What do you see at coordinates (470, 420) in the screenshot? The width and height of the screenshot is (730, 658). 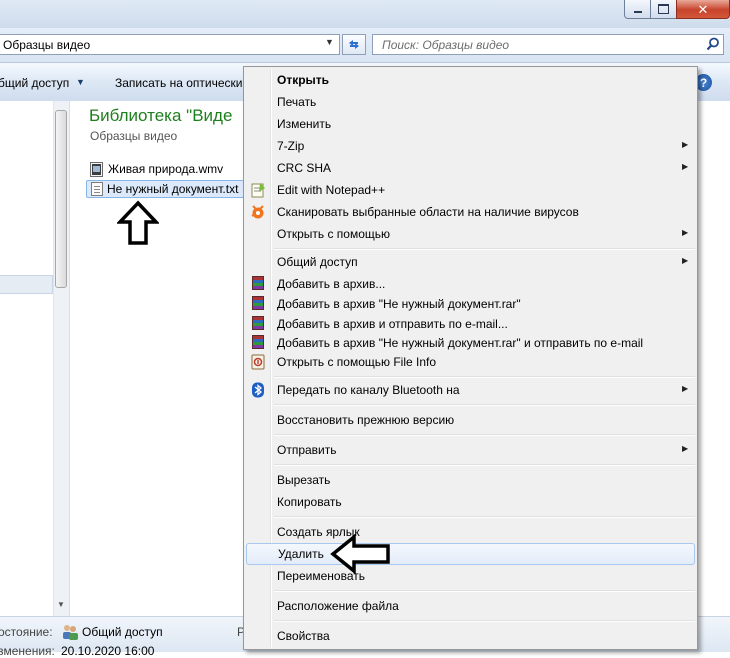 I see `menu-item-restore-version: Восстановить прежнюю версию` at bounding box center [470, 420].